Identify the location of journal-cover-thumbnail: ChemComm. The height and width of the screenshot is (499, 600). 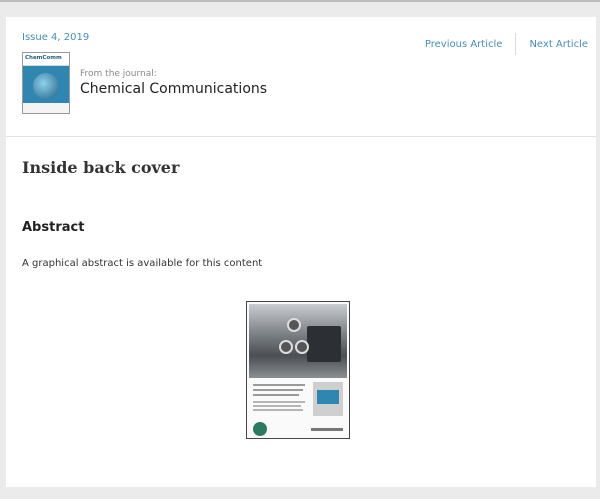
(46, 83).